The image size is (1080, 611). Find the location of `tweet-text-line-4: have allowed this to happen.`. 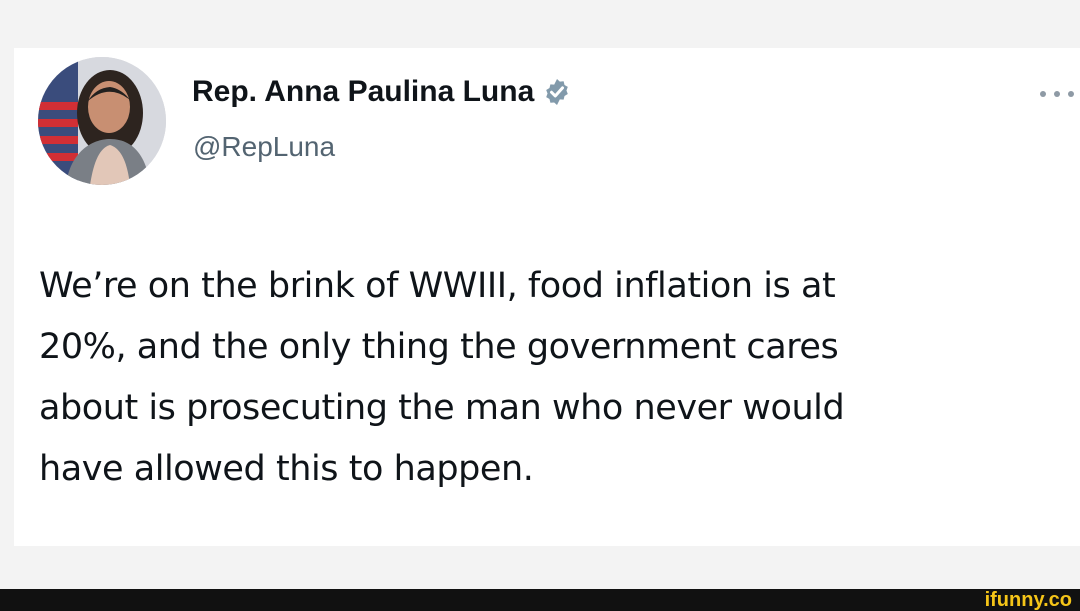

tweet-text-line-4: have allowed this to happen. is located at coordinates (286, 469).